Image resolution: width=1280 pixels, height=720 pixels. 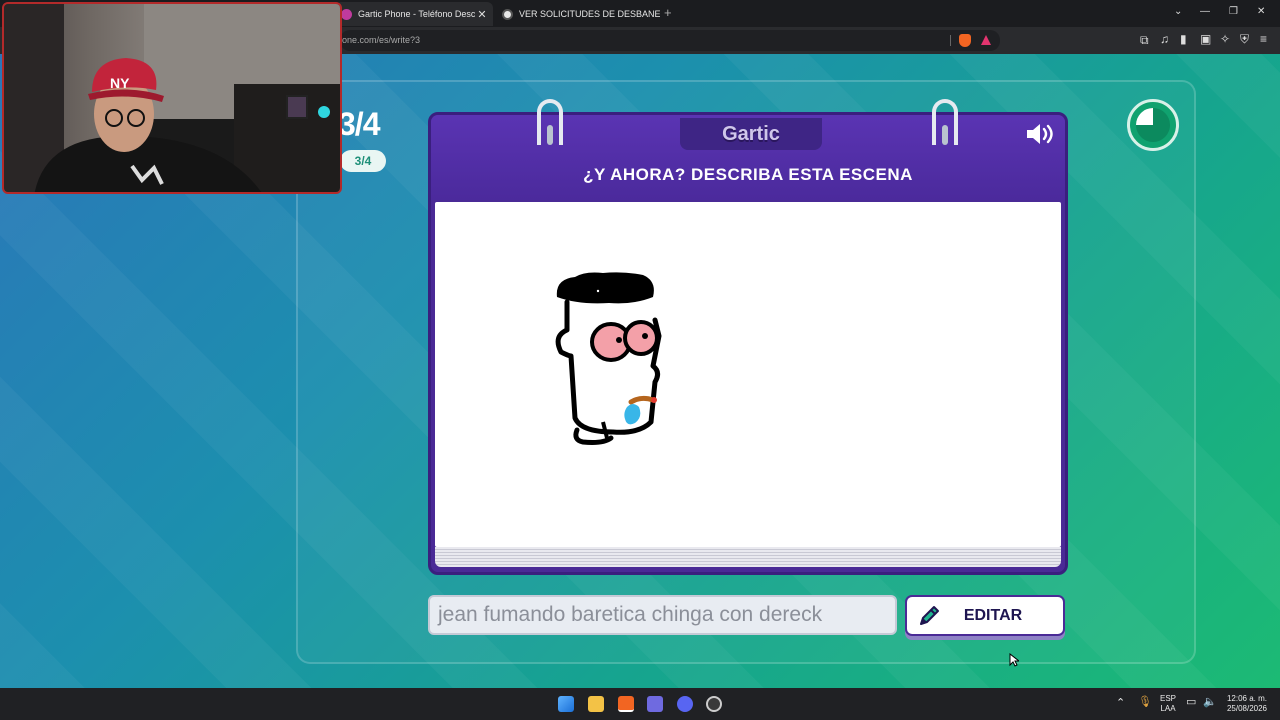 What do you see at coordinates (596, 704) in the screenshot?
I see `file-explorer-icon` at bounding box center [596, 704].